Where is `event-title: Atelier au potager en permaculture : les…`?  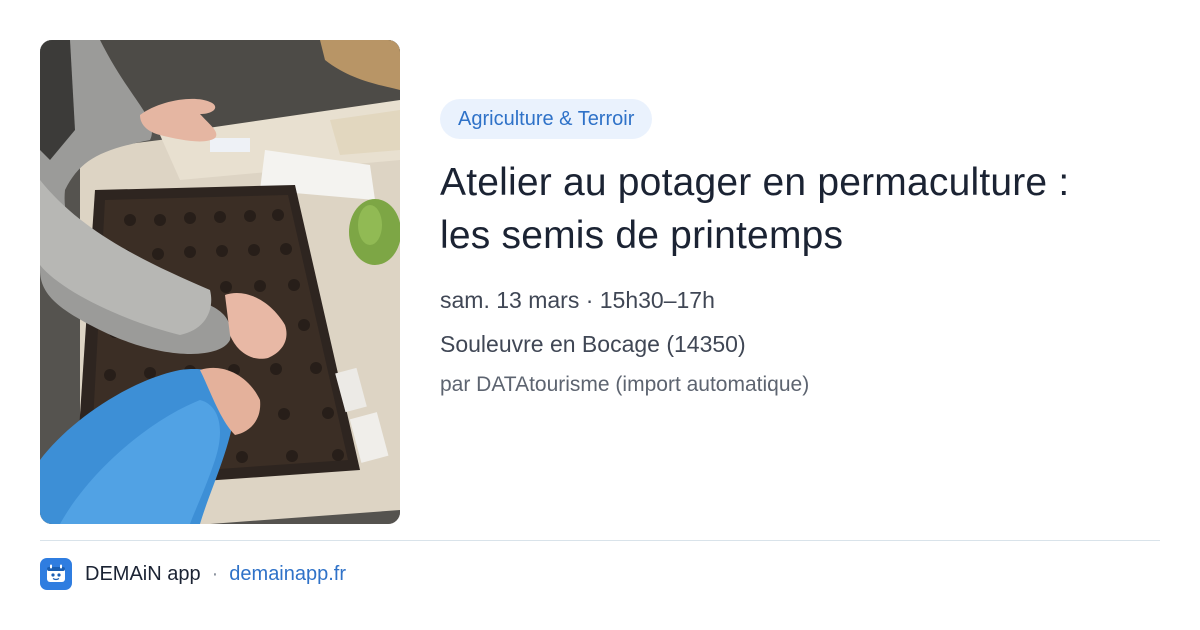
event-title: Atelier au potager en permaculture : les… is located at coordinates (760, 209).